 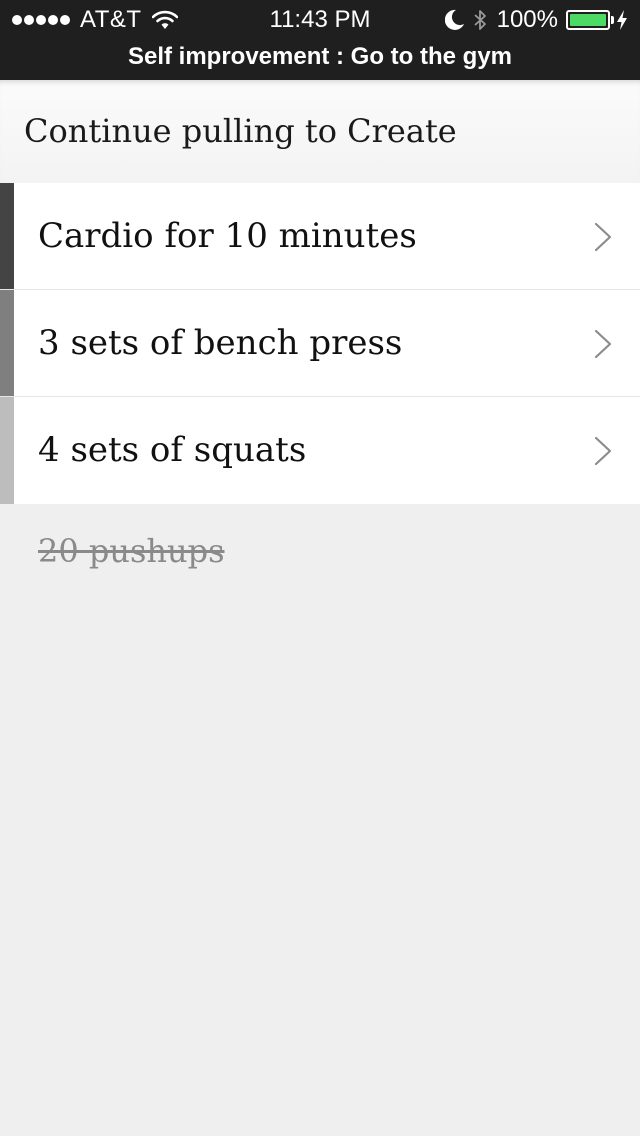 I want to click on task-label: 4 sets of squats, so click(x=172, y=450).